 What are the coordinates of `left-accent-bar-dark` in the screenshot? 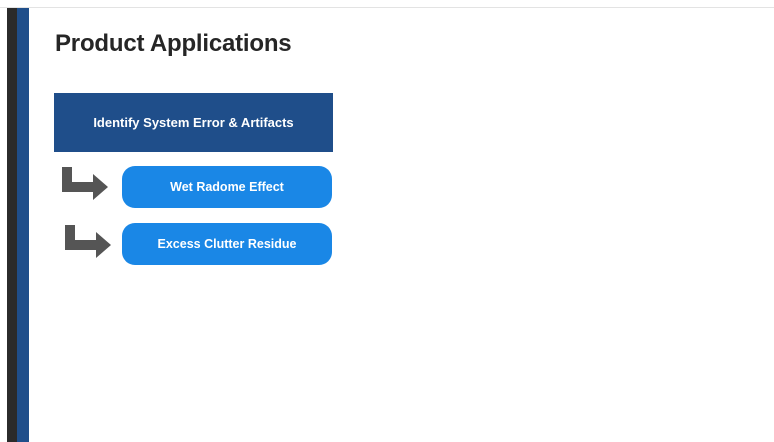 It's located at (12, 225).